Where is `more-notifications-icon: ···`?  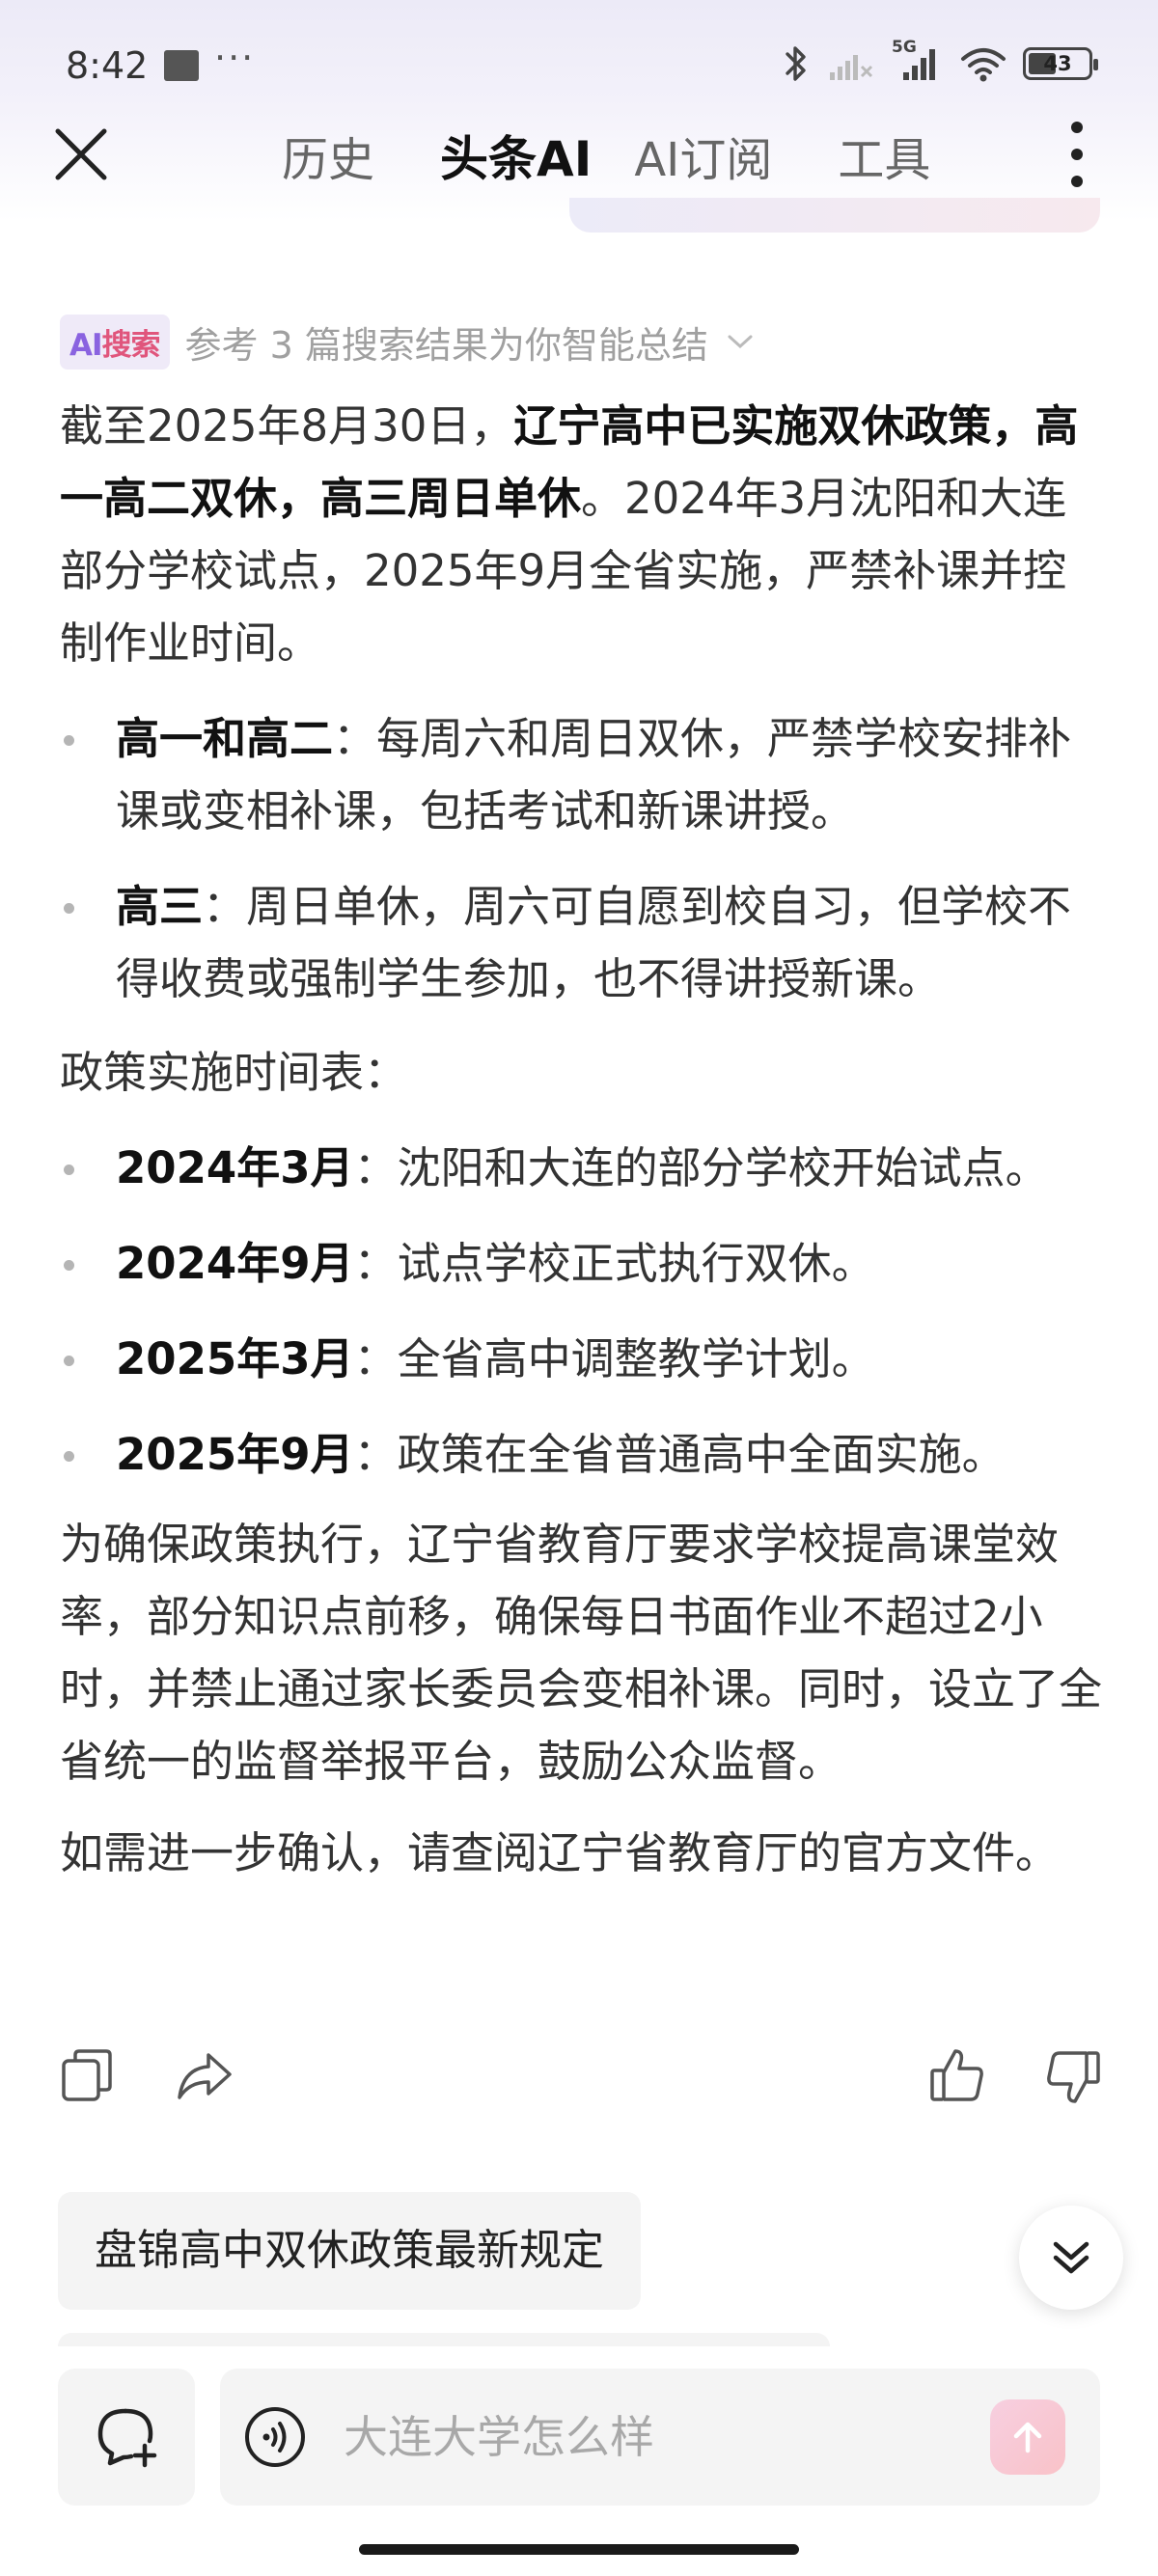 more-notifications-icon: ··· is located at coordinates (235, 58).